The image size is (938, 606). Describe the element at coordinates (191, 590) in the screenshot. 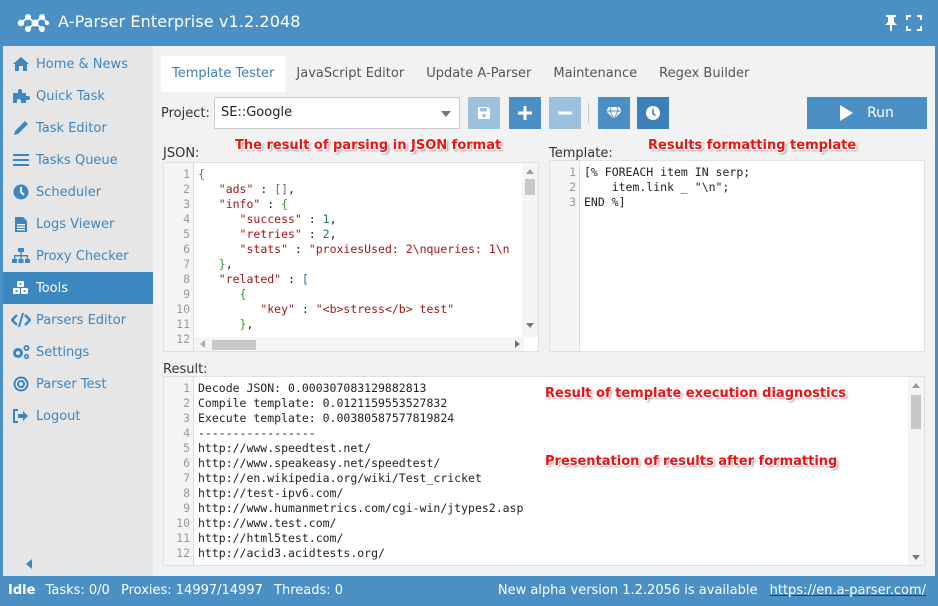

I see `status-proxies: Proxies: 14997/14997` at that location.